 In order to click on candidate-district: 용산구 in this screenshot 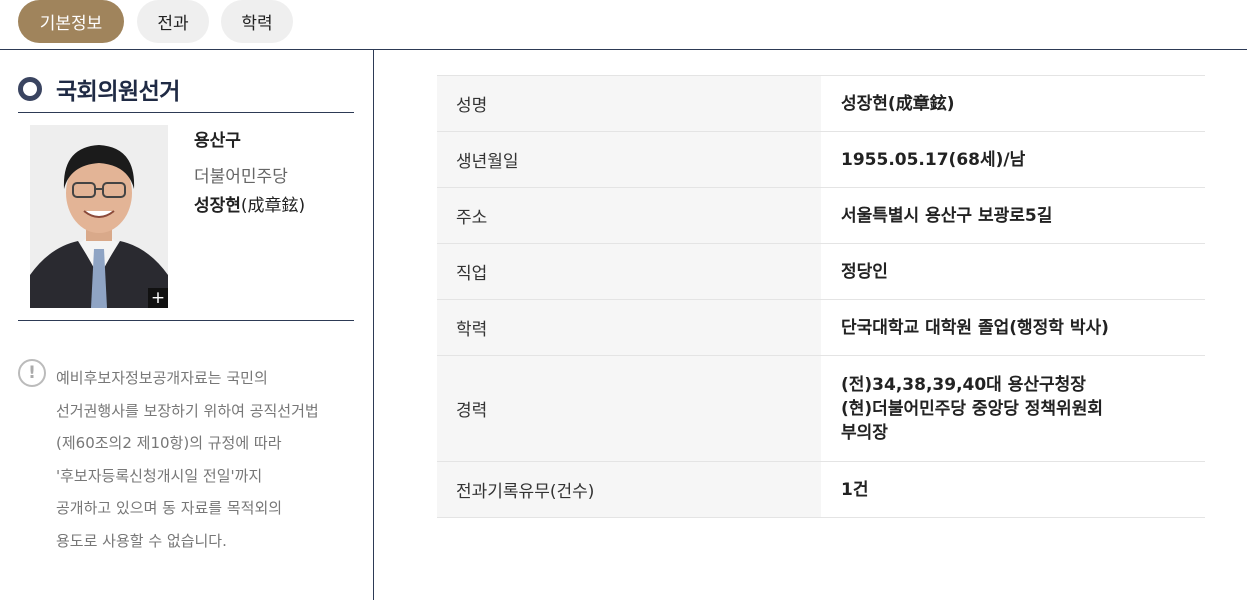, I will do `click(217, 141)`.